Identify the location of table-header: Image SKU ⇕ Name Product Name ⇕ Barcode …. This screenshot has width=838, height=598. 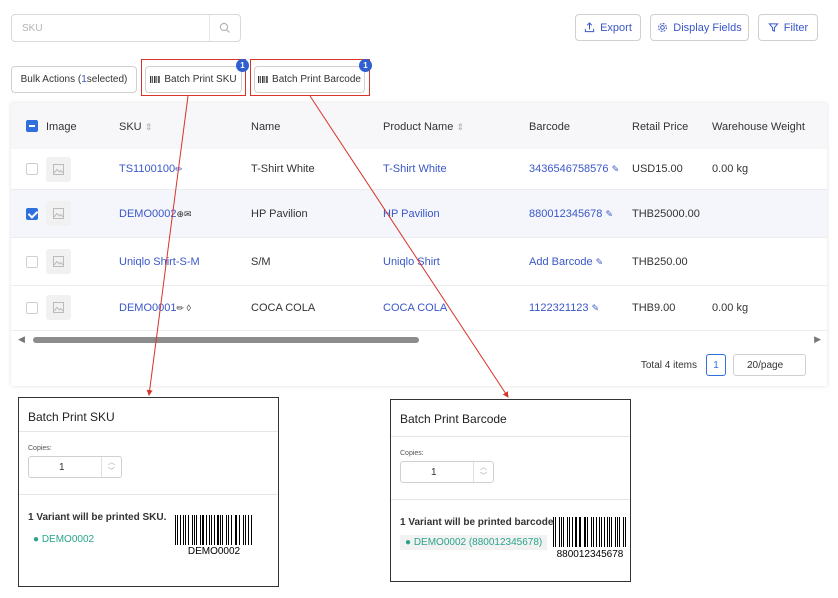
(419, 126).